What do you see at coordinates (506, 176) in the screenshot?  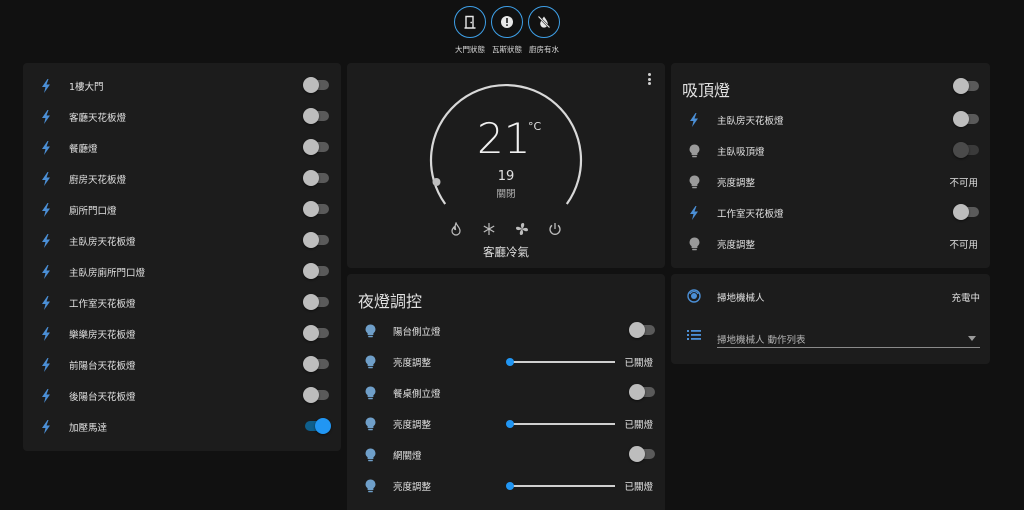 I see `target-temperature: 19` at bounding box center [506, 176].